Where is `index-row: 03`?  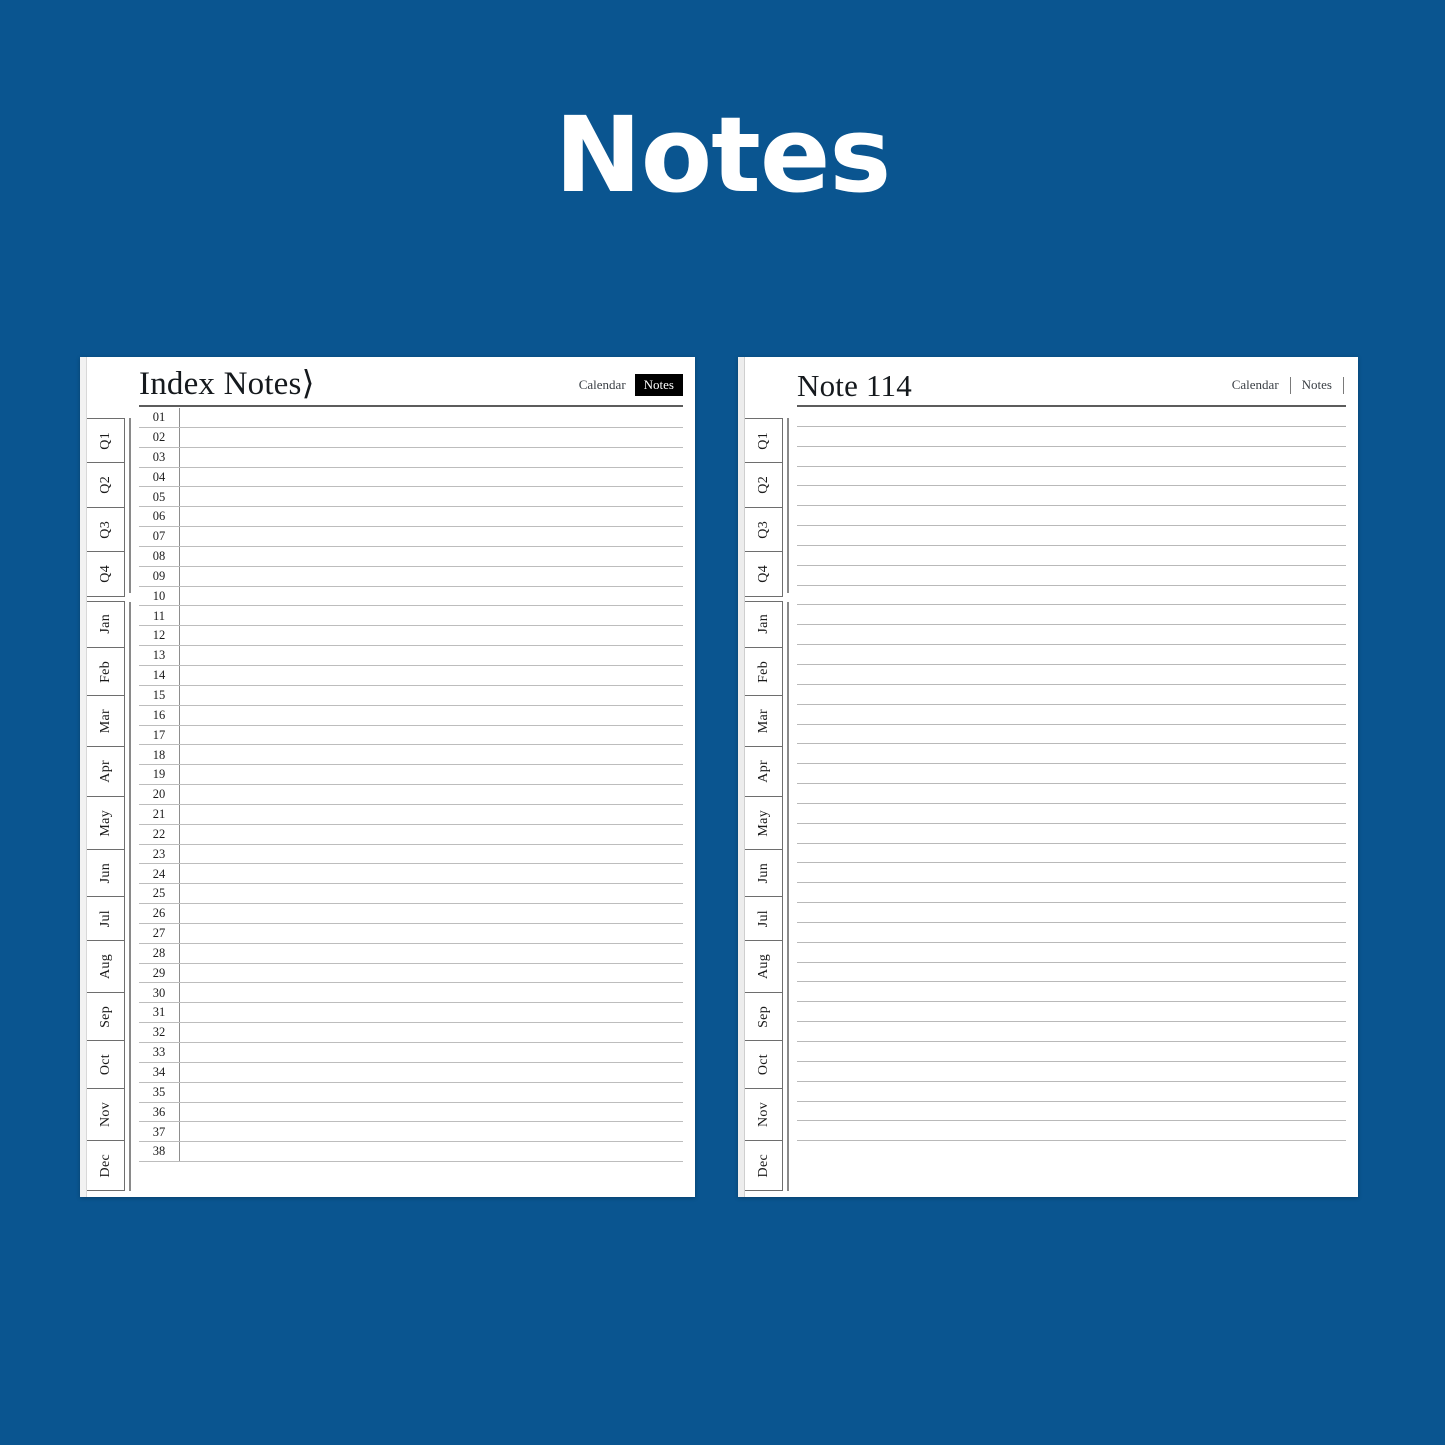
index-row: 03 is located at coordinates (411, 457).